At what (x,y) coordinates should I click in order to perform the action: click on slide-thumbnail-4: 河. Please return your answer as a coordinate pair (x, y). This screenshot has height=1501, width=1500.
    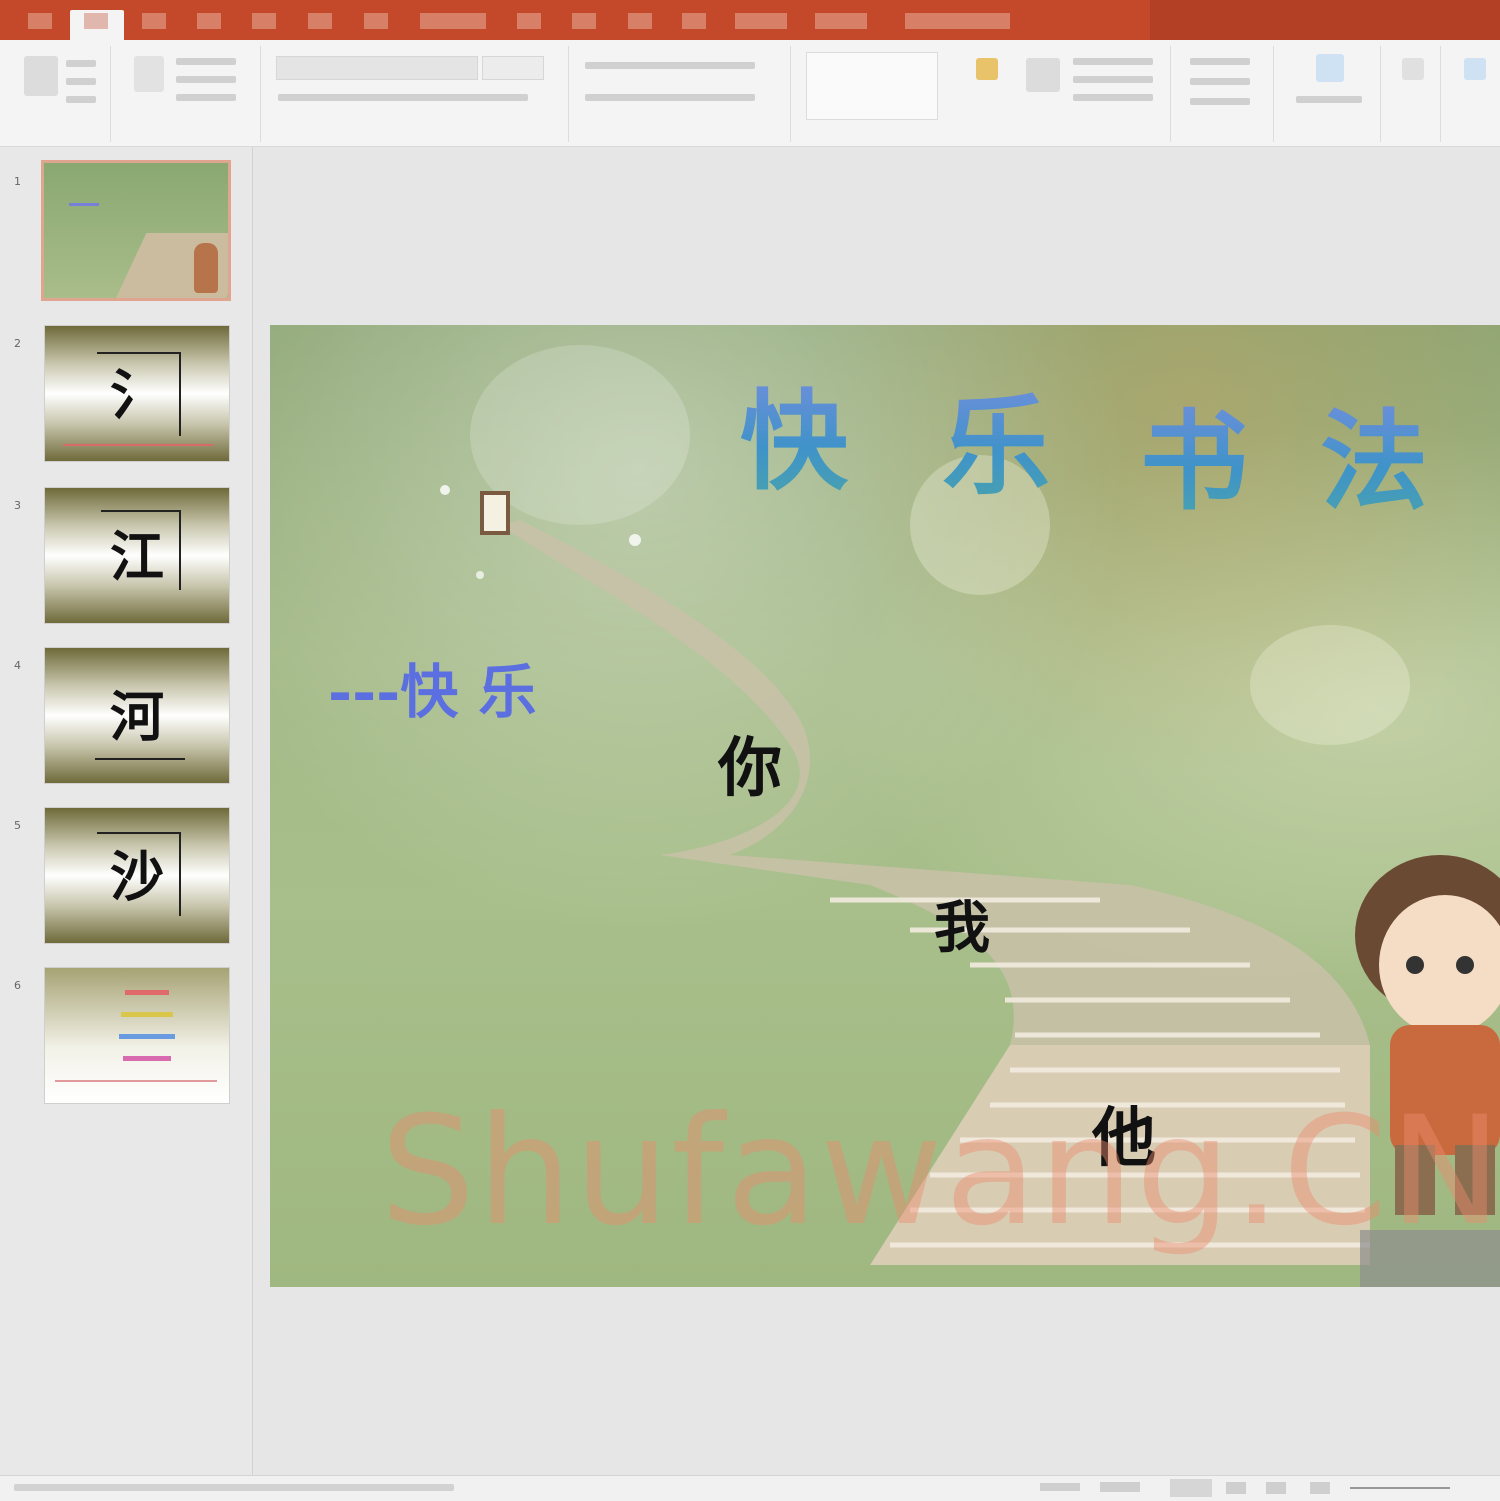
    Looking at the image, I should click on (137, 715).